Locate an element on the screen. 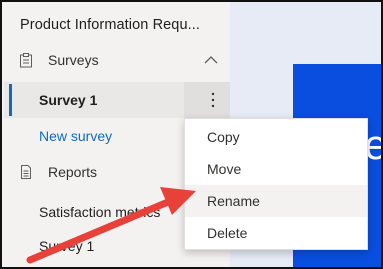 Image resolution: width=383 pixels, height=269 pixels. nav-item-survey-1-label: Survey 1 is located at coordinates (68, 100).